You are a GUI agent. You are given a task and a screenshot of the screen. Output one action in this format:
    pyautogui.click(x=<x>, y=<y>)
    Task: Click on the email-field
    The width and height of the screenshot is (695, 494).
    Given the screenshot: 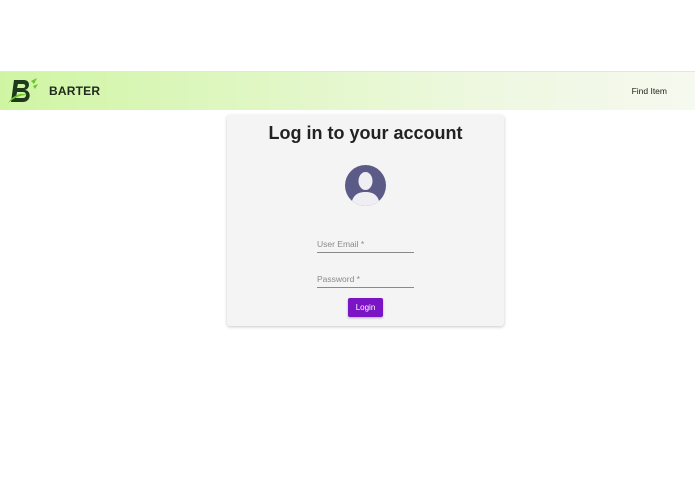 What is the action you would take?
    pyautogui.click(x=365, y=243)
    